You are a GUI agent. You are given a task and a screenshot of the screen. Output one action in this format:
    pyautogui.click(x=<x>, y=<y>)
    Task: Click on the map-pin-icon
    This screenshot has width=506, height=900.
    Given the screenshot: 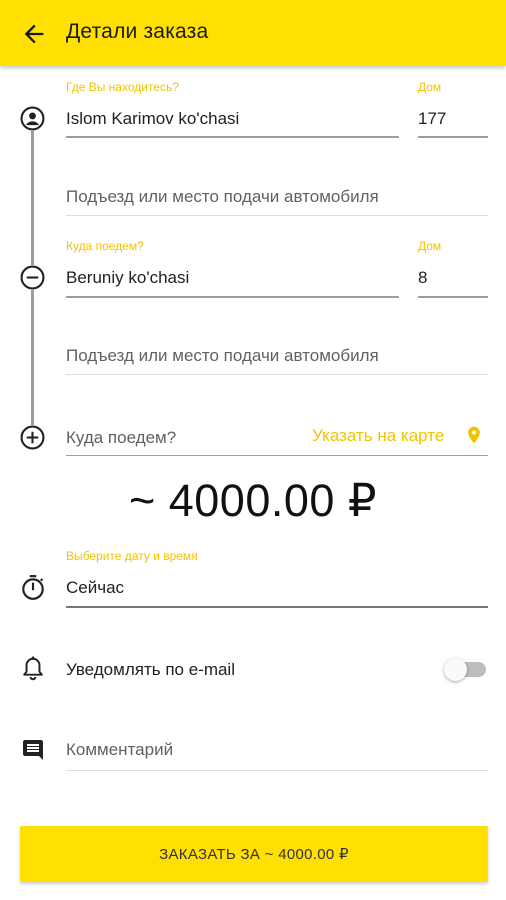 What is the action you would take?
    pyautogui.click(x=474, y=435)
    